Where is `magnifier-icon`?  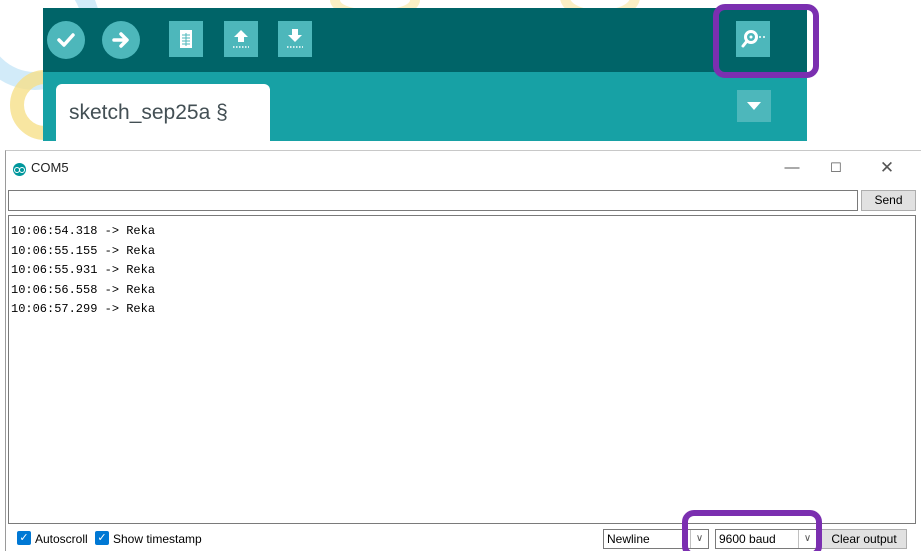
magnifier-icon is located at coordinates (753, 39).